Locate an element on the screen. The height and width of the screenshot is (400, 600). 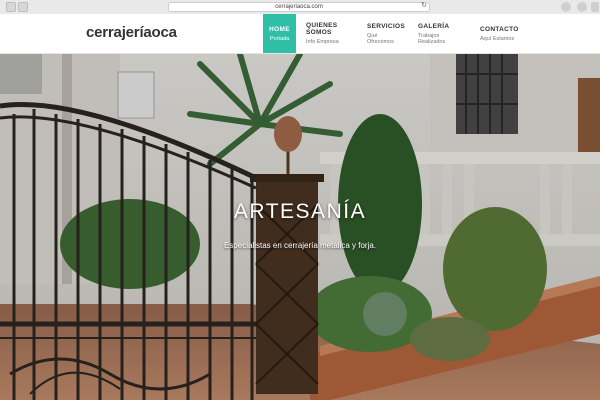
nav-item-title: QUIENES SOMOS is located at coordinates (322, 29).